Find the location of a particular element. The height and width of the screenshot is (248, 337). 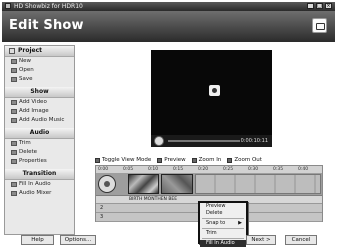

preview-controls: 0:00:10:11 is located at coordinates (211, 141).